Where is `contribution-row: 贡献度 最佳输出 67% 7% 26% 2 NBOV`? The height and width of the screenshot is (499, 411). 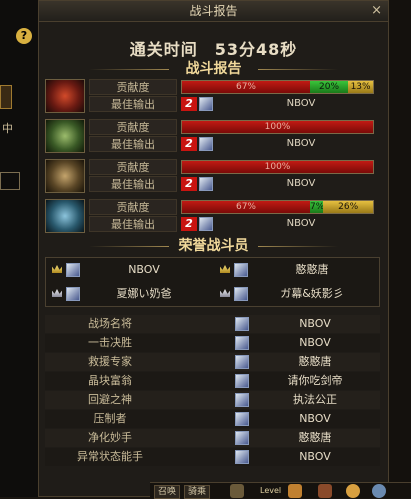
contribution-row: 贡献度 最佳输出 67% 7% 26% 2 NBOV is located at coordinates (212, 217).